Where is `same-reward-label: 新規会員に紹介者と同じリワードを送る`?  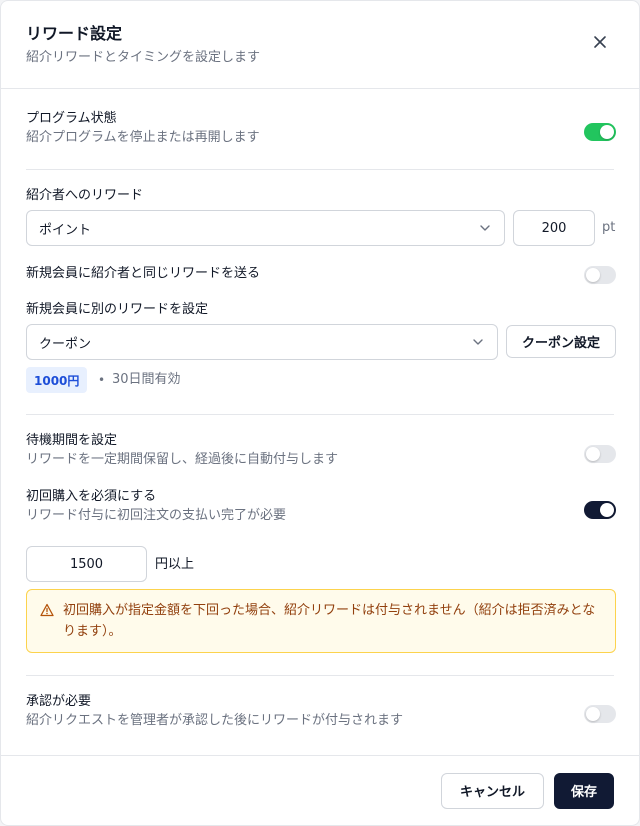
same-reward-label: 新規会員に紹介者と同じリワードを送る is located at coordinates (143, 273).